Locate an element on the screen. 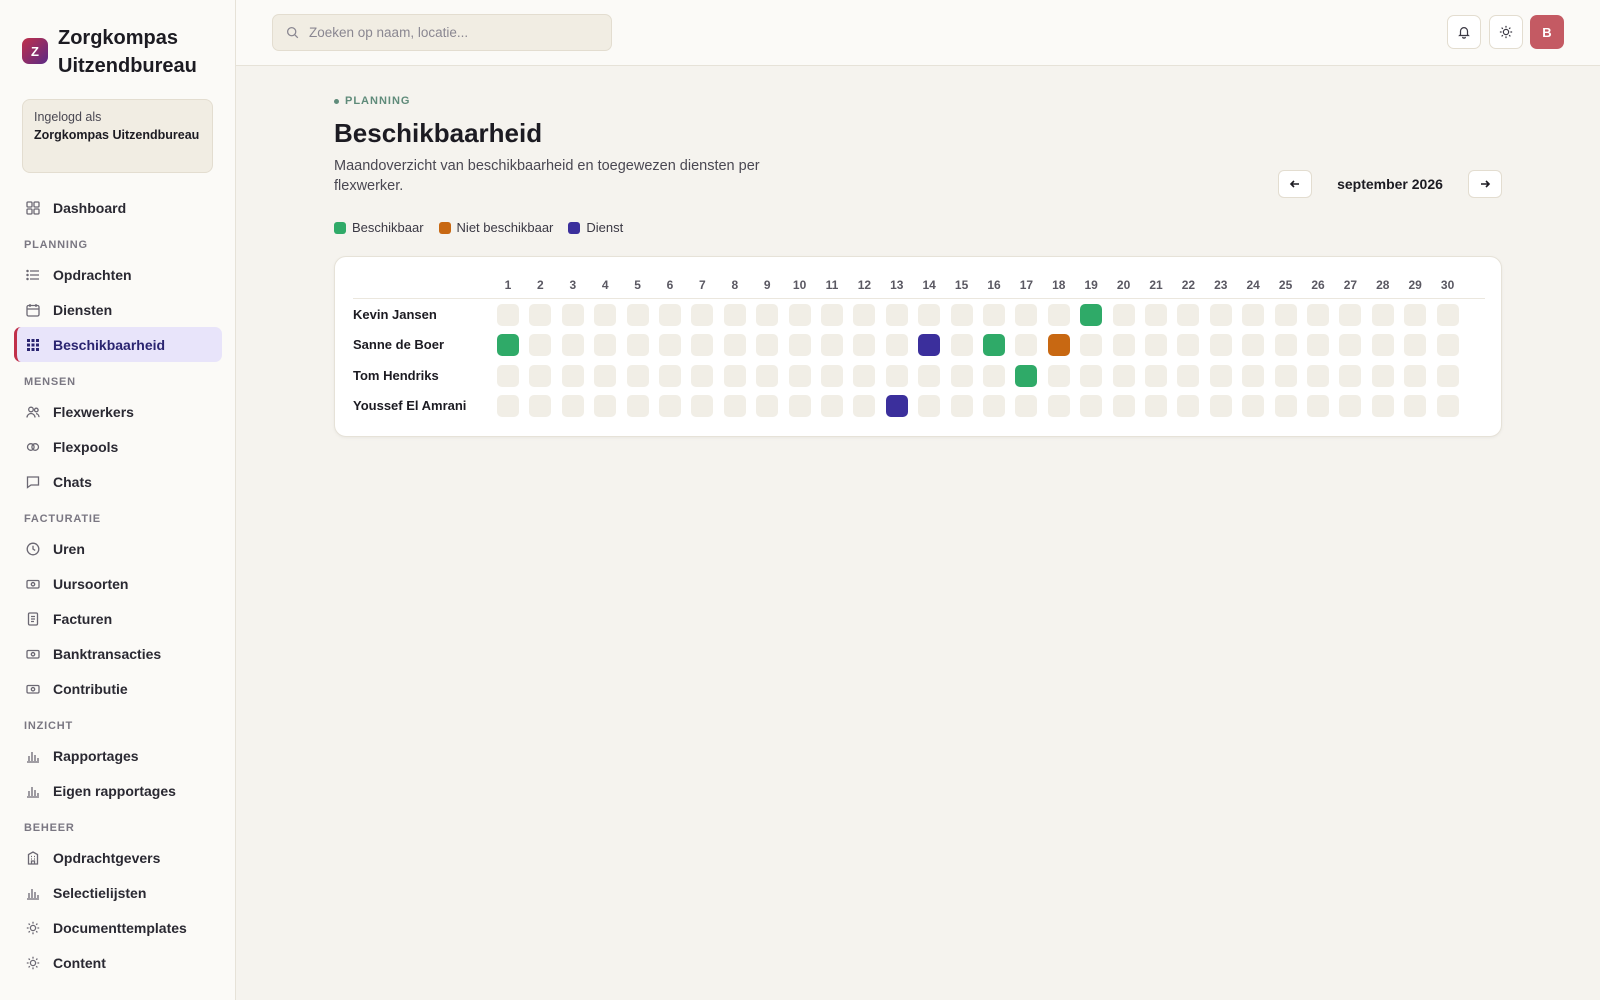 This screenshot has height=1000, width=1600. notifications-button is located at coordinates (1464, 32).